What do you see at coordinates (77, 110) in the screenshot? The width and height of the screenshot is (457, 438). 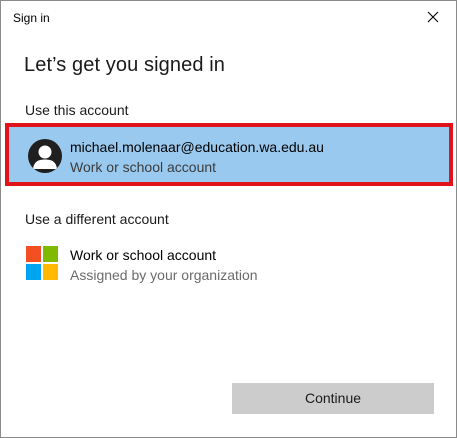 I see `current-account-section-label: Use this account` at bounding box center [77, 110].